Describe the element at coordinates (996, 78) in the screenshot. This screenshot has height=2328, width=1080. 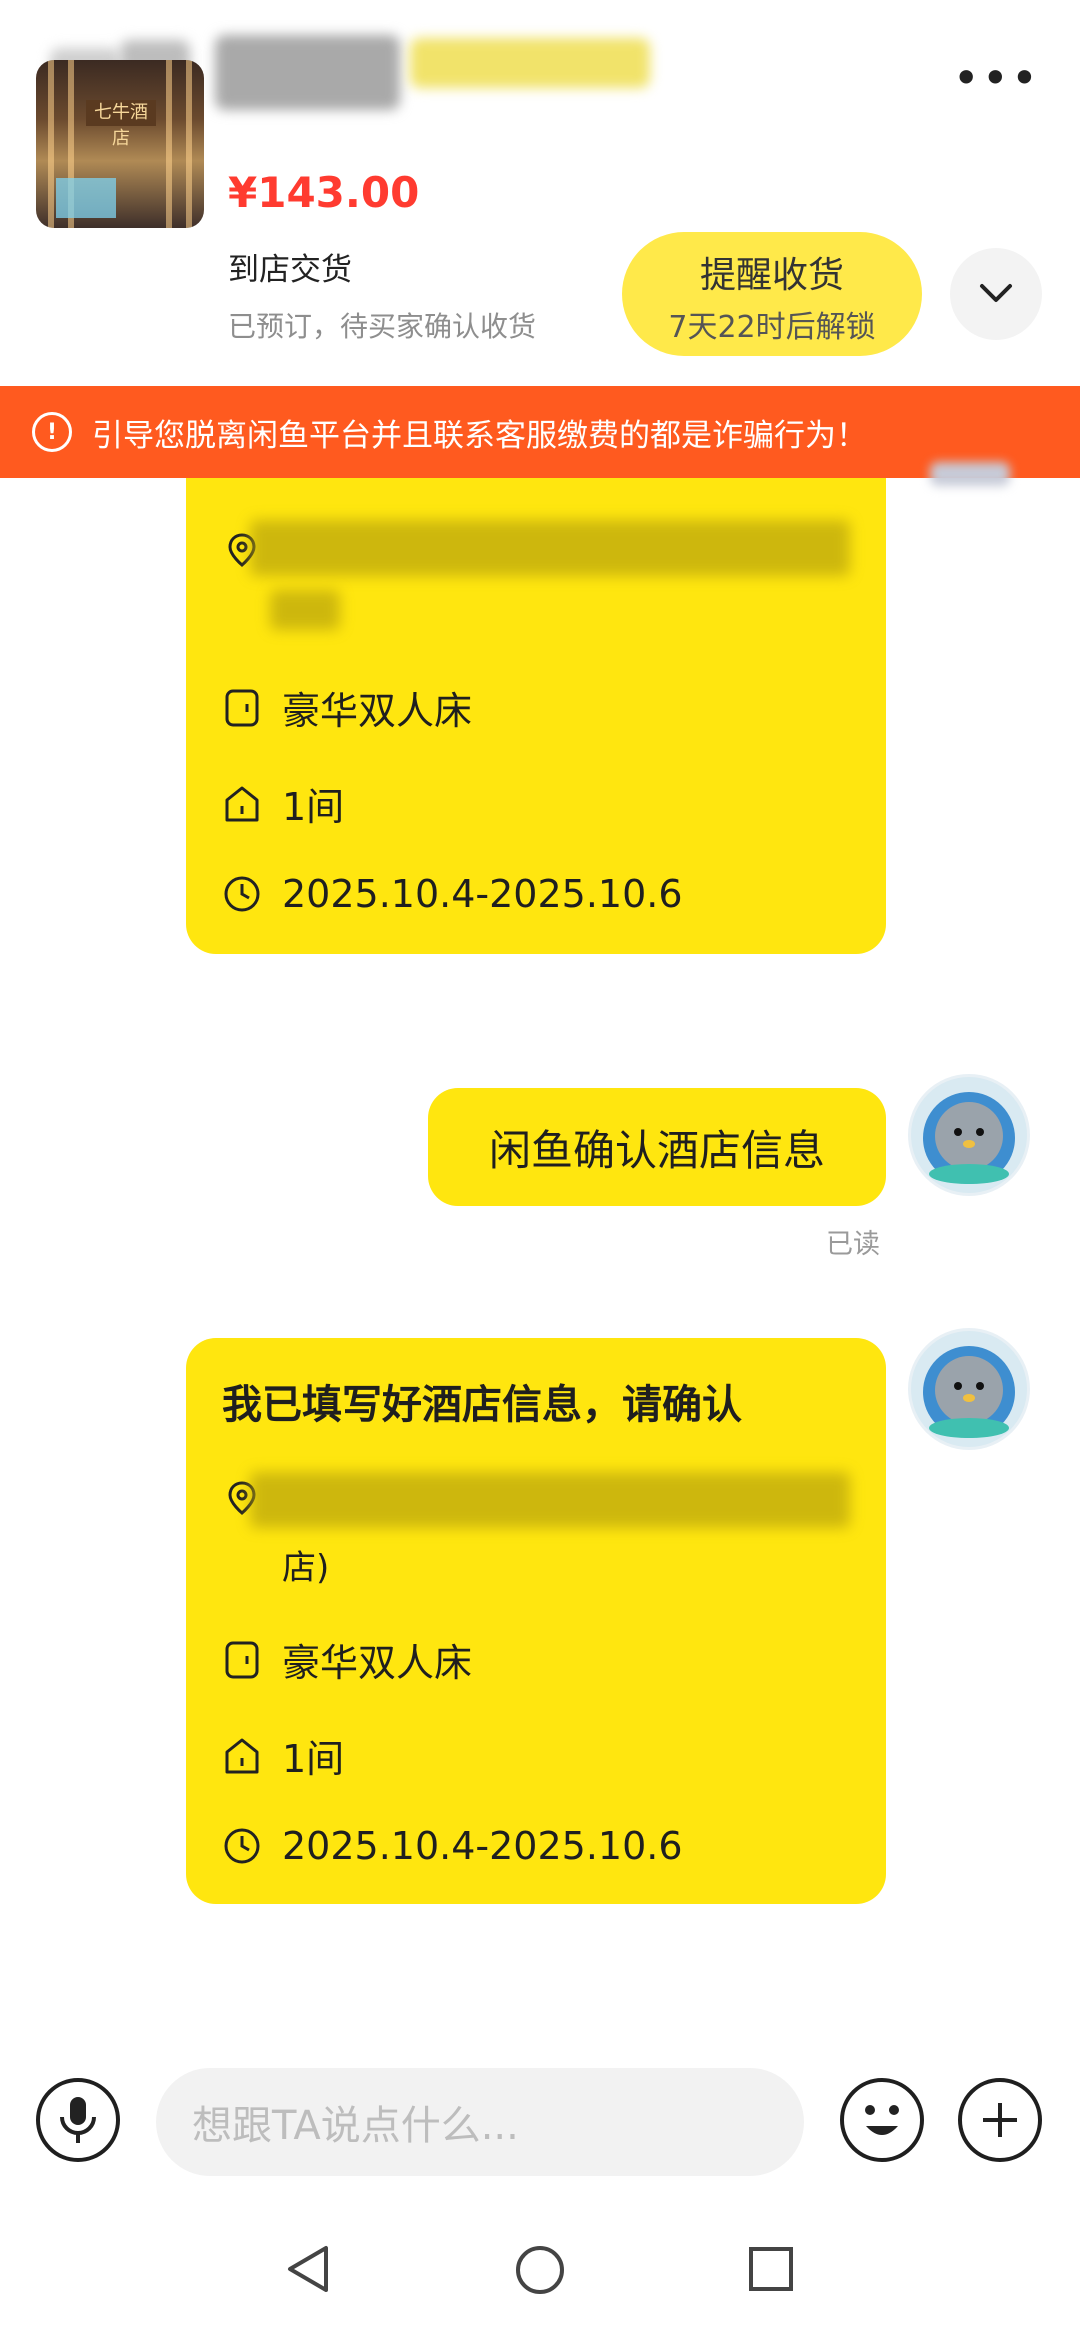
I see `more-icon: •••` at that location.